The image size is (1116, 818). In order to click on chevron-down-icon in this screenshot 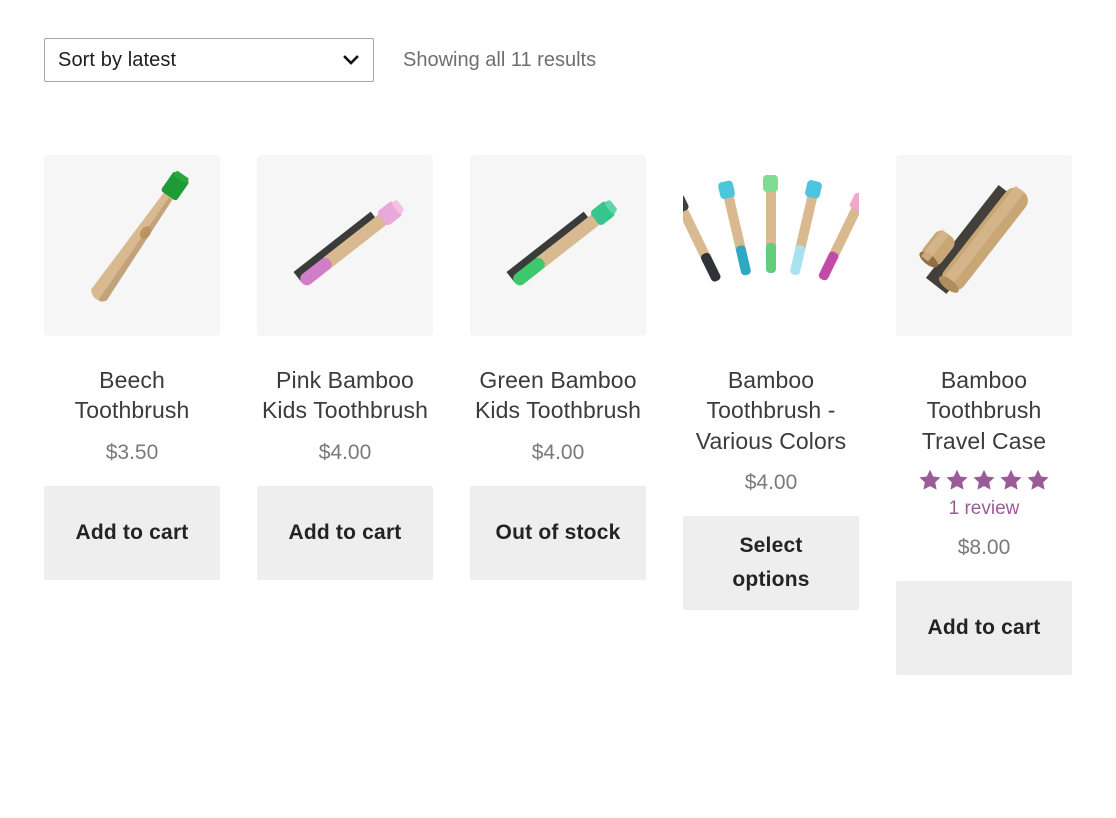, I will do `click(351, 60)`.